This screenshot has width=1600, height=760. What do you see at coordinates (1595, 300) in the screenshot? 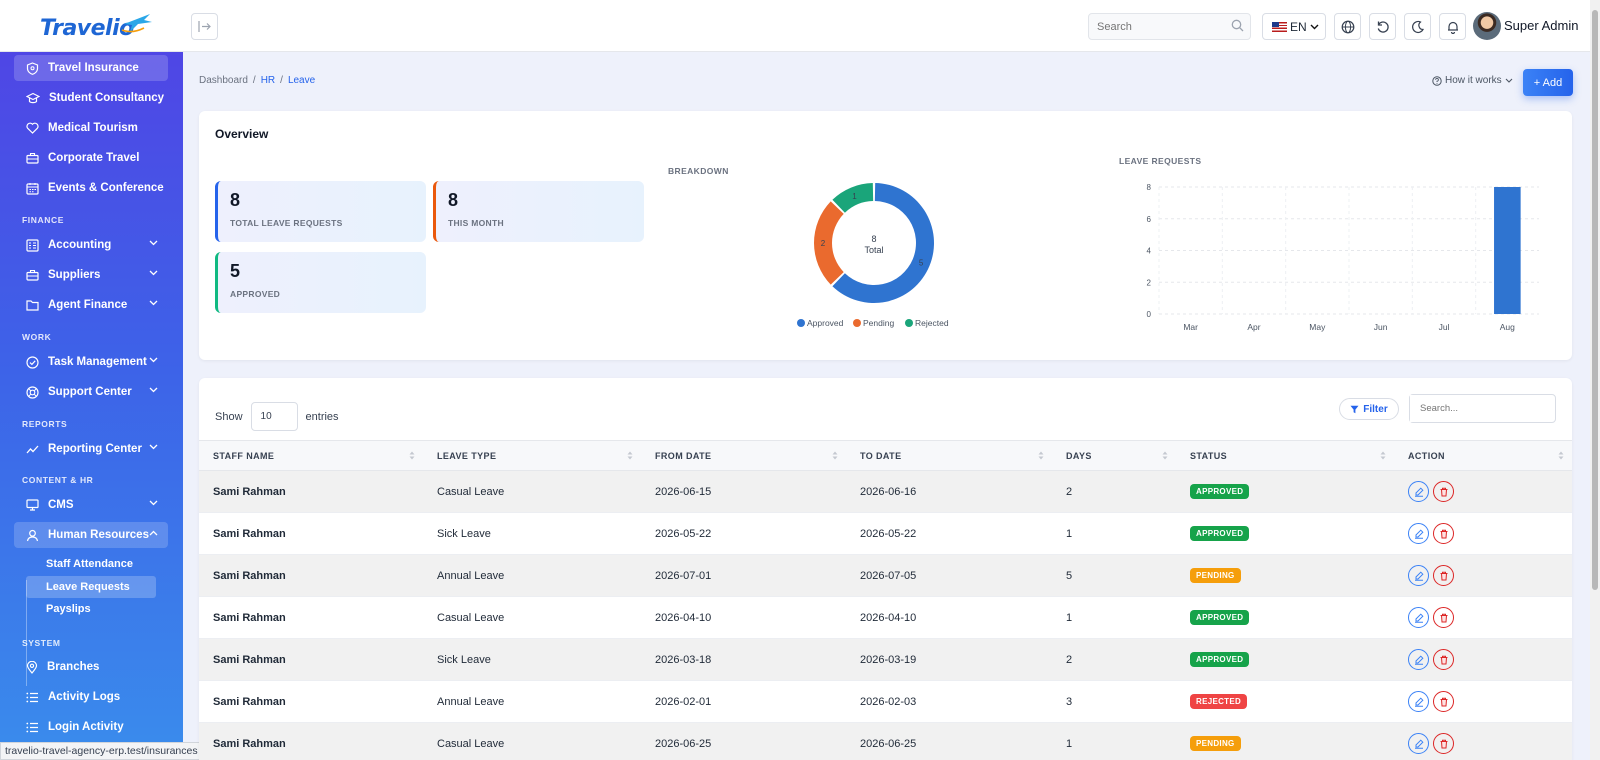
I see `scrollbar-thumb` at bounding box center [1595, 300].